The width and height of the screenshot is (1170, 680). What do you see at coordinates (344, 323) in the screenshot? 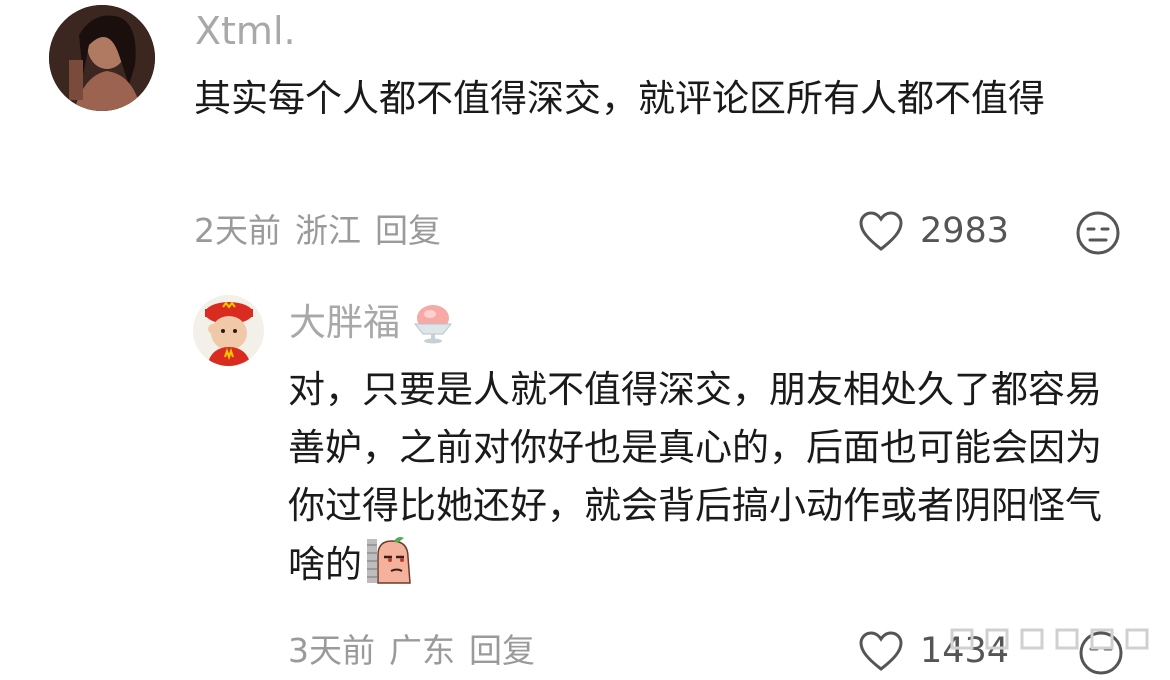
I see `username: 大胖福` at bounding box center [344, 323].